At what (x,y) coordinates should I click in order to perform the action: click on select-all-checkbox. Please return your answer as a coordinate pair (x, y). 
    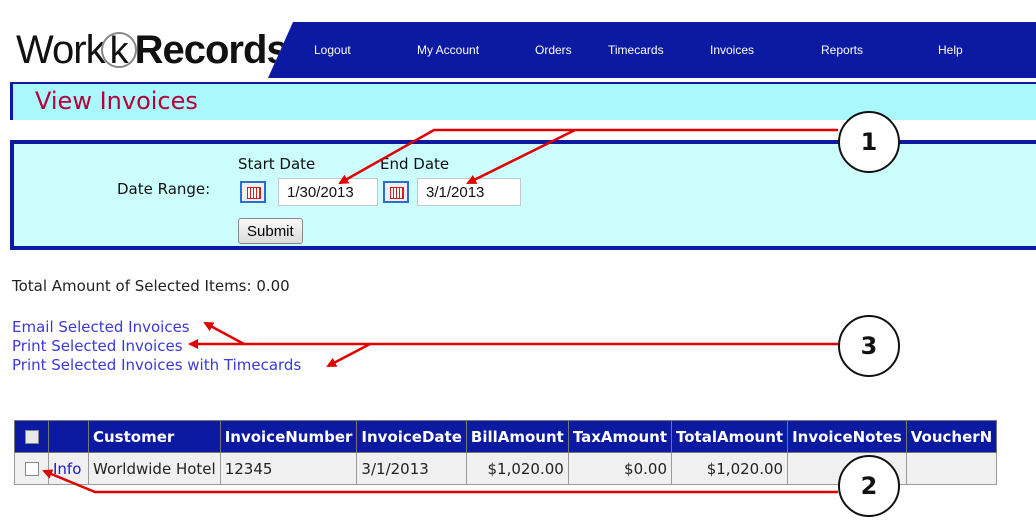
    Looking at the image, I should click on (31, 437).